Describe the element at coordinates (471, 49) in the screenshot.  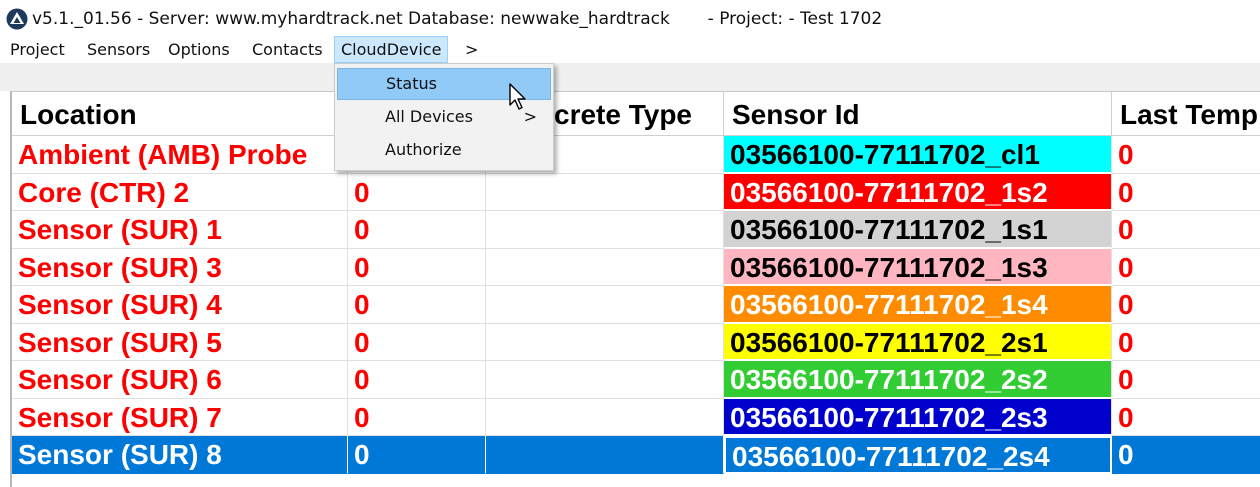
I see `menu-overflow-chevron: >` at that location.